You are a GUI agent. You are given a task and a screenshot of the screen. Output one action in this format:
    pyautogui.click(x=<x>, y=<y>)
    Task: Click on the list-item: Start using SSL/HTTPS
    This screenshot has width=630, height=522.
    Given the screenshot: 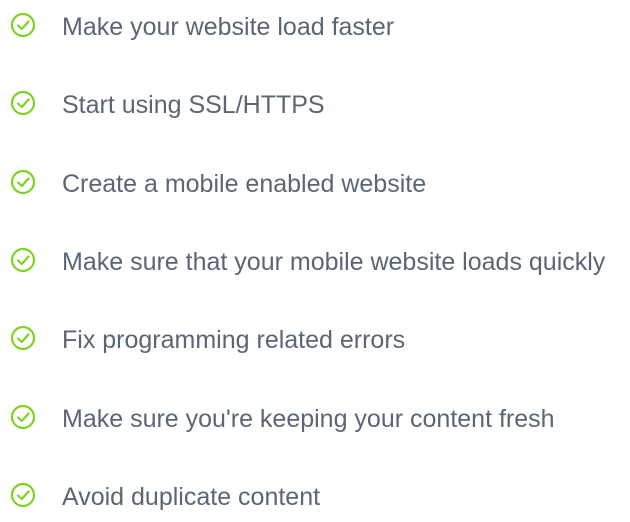 What is the action you would take?
    pyautogui.click(x=315, y=110)
    